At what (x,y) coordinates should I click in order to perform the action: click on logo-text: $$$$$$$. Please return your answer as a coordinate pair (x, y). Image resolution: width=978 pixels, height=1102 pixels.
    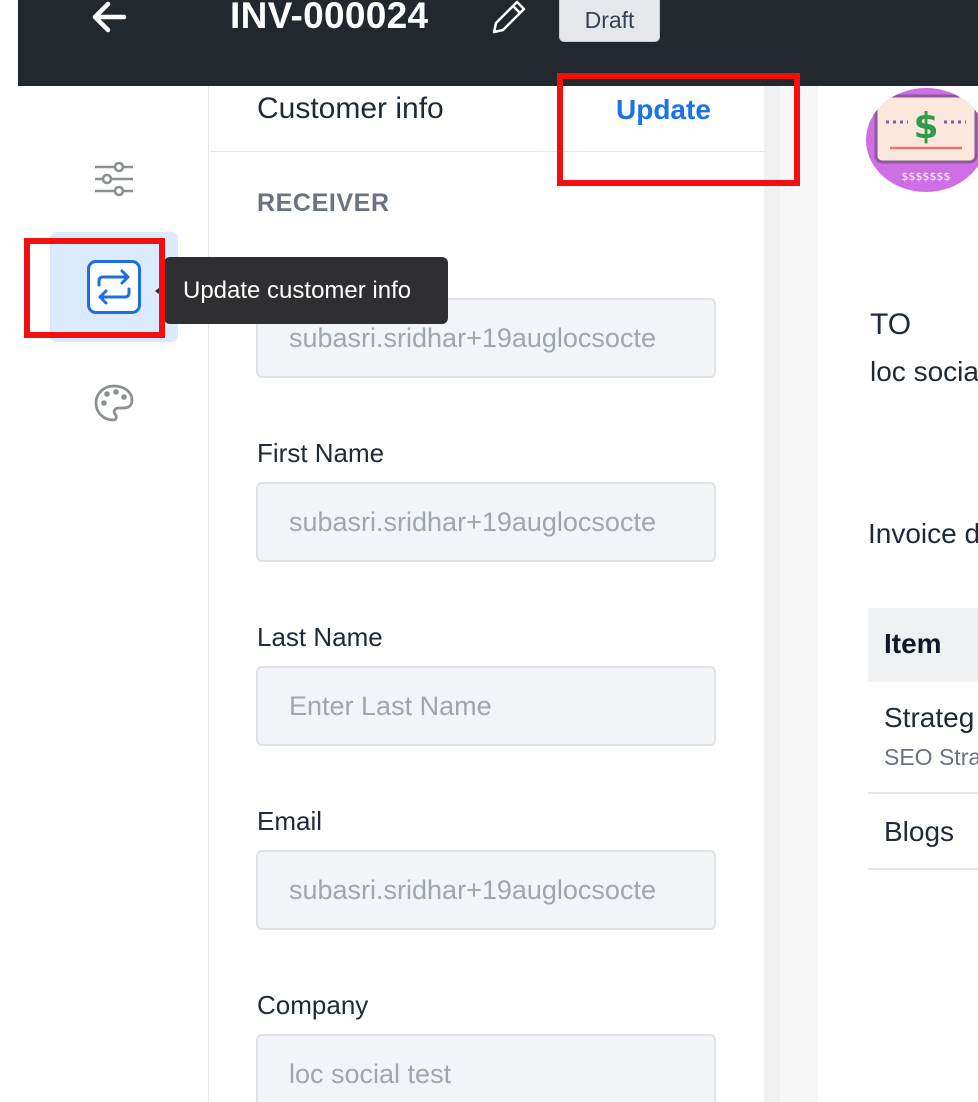
    Looking at the image, I should click on (926, 176).